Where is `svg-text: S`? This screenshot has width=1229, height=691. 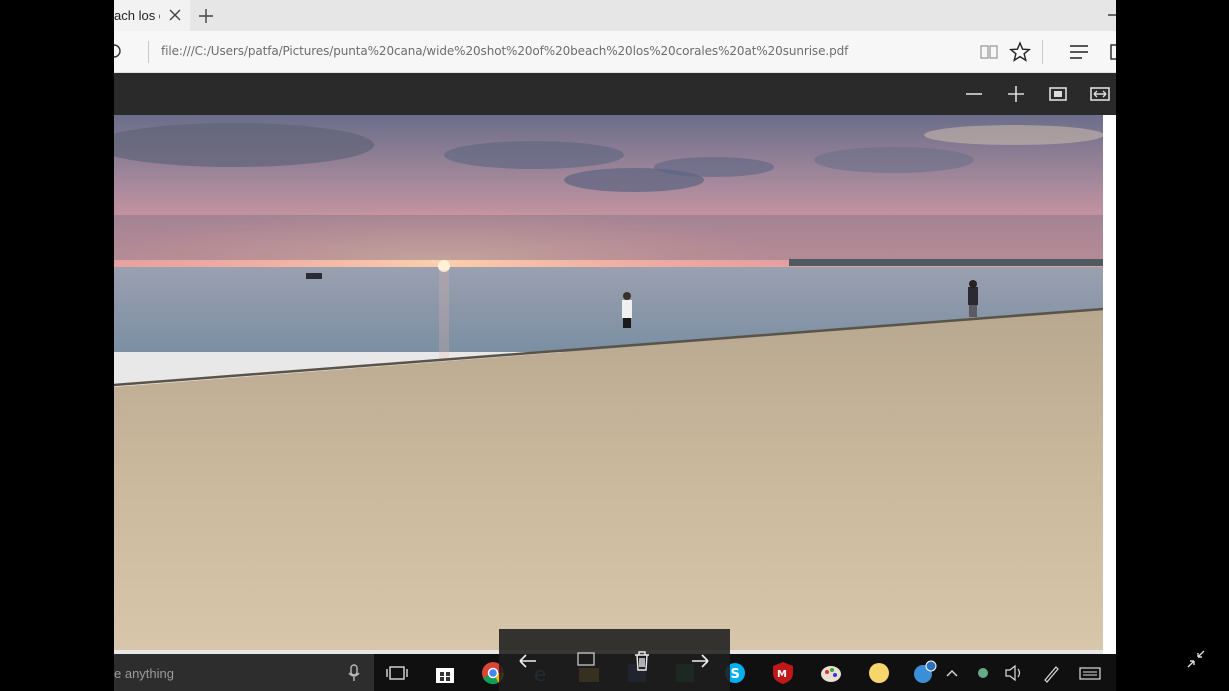
svg-text: S is located at coordinates (735, 674).